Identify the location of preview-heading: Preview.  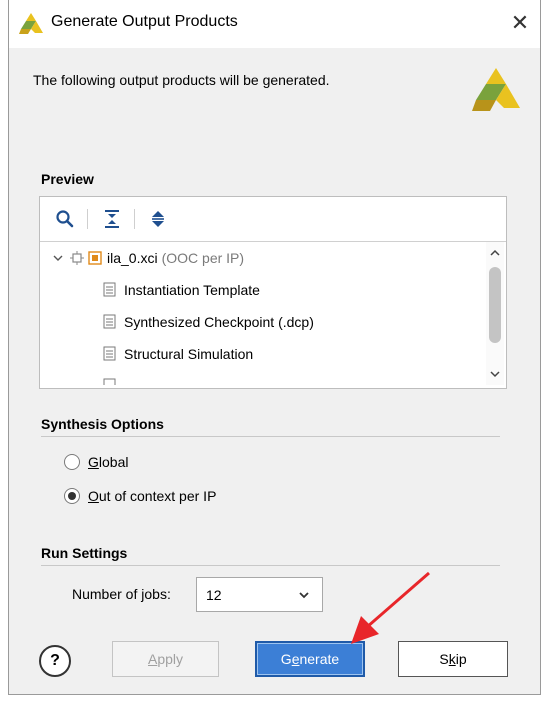
(67, 179).